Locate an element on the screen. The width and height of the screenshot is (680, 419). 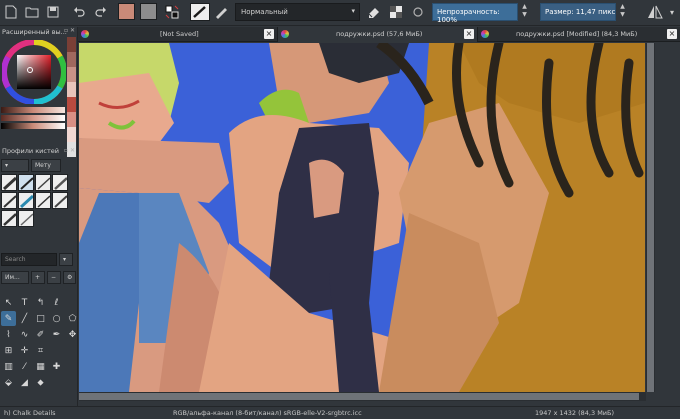
tab-not-saved: [Not Saved] × is located at coordinates (178, 34).